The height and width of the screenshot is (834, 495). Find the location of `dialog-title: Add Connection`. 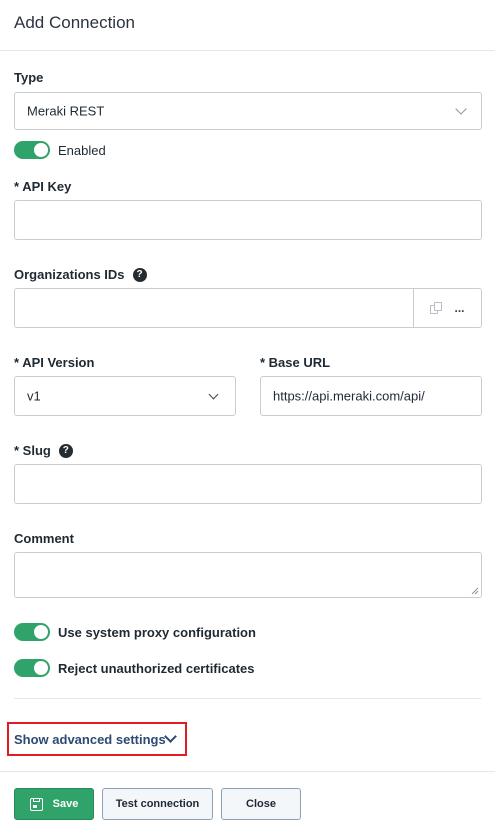

dialog-title: Add Connection is located at coordinates (74, 22).